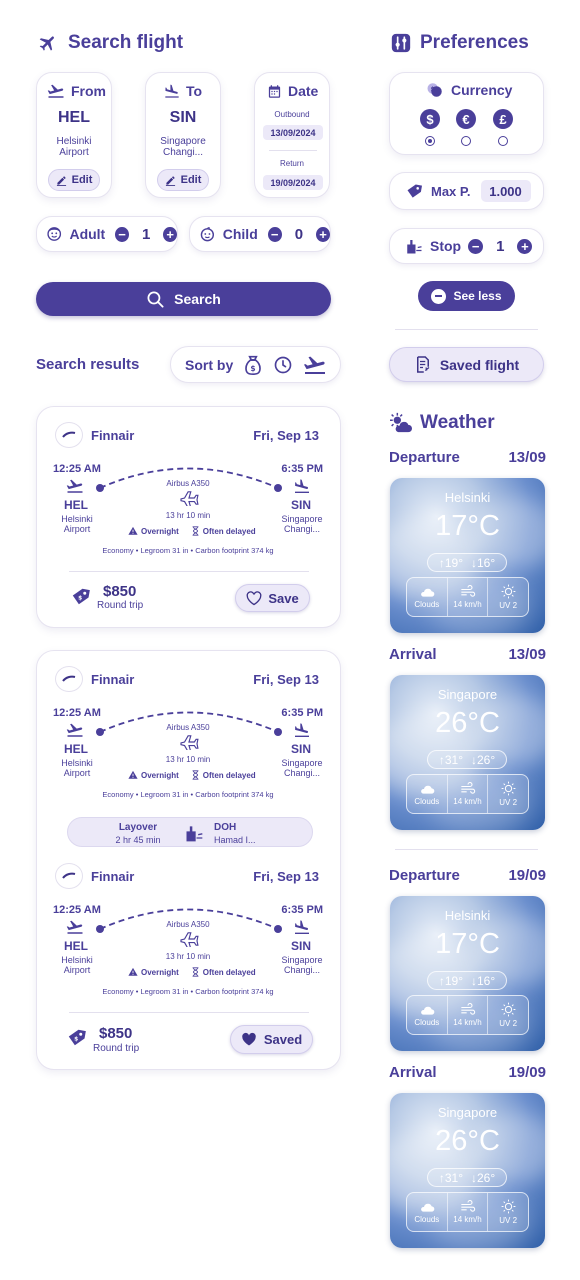 The height and width of the screenshot is (1280, 580). Describe the element at coordinates (466, 296) in the screenshot. I see `see-less-button: See less` at that location.